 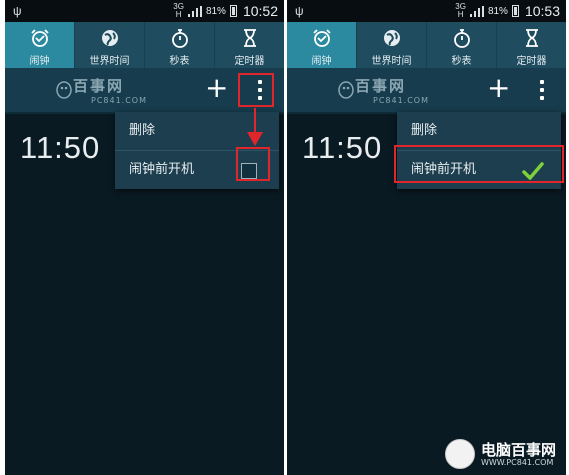 I want to click on highlight-power-on-row, so click(x=479, y=164).